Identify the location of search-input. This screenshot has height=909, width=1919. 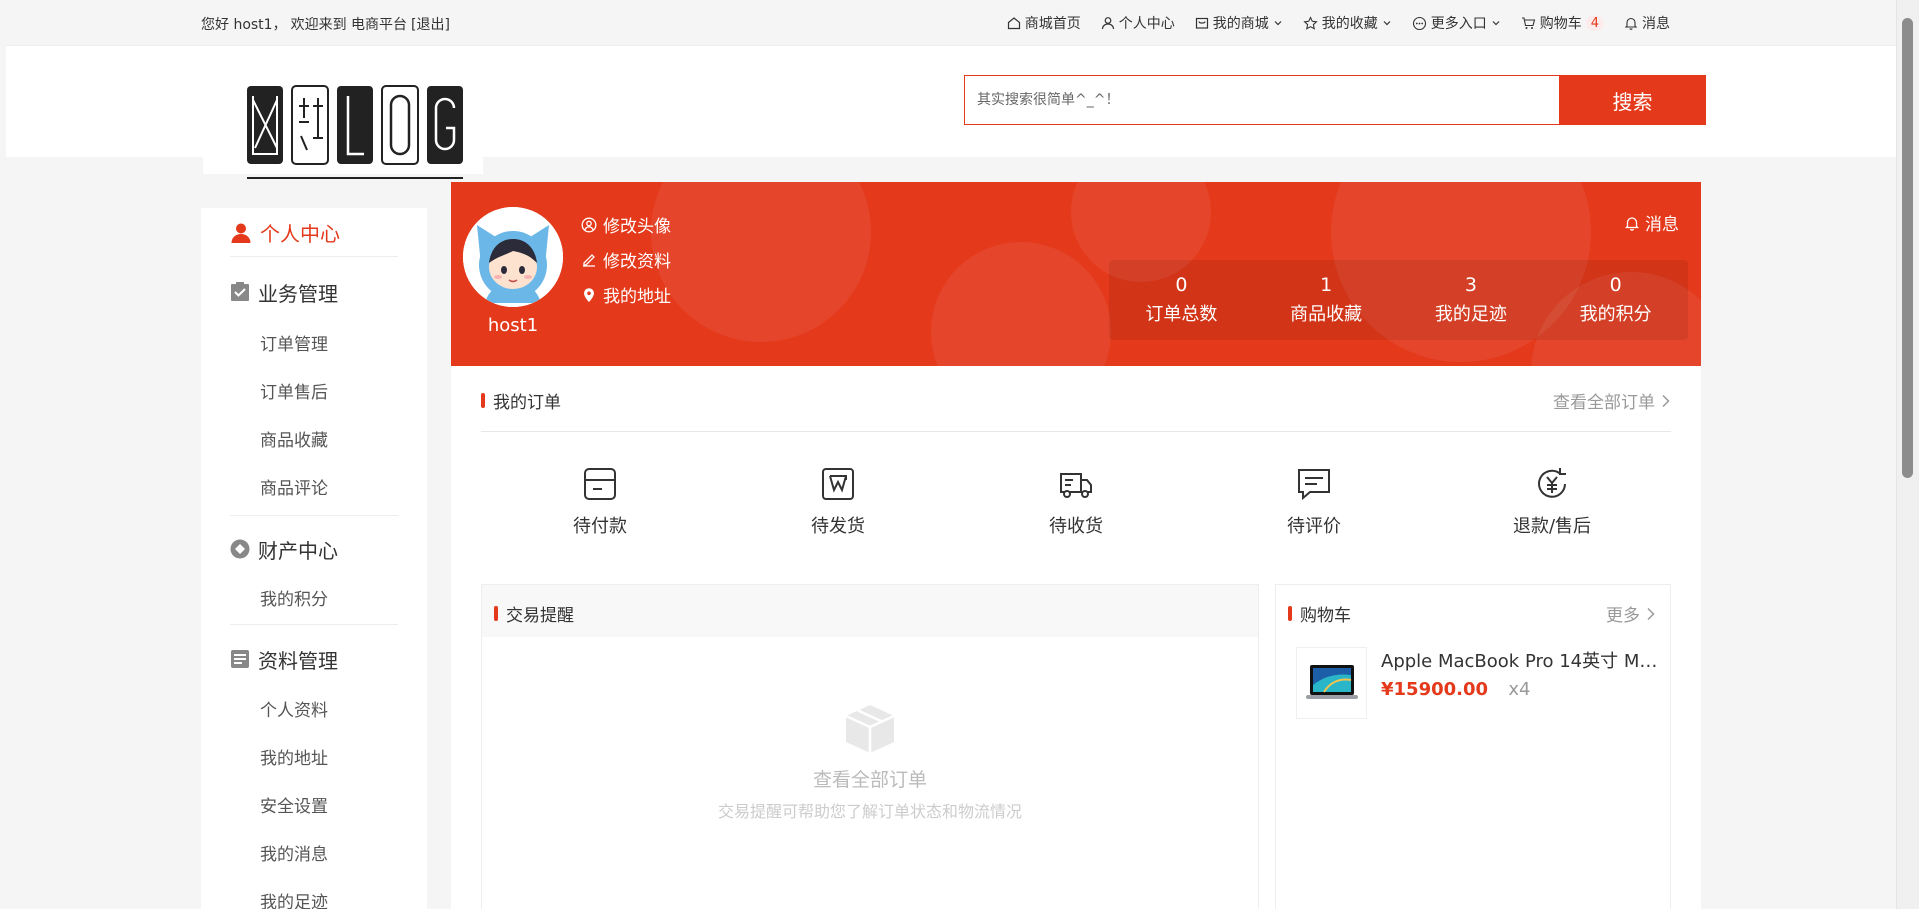
(1261, 100).